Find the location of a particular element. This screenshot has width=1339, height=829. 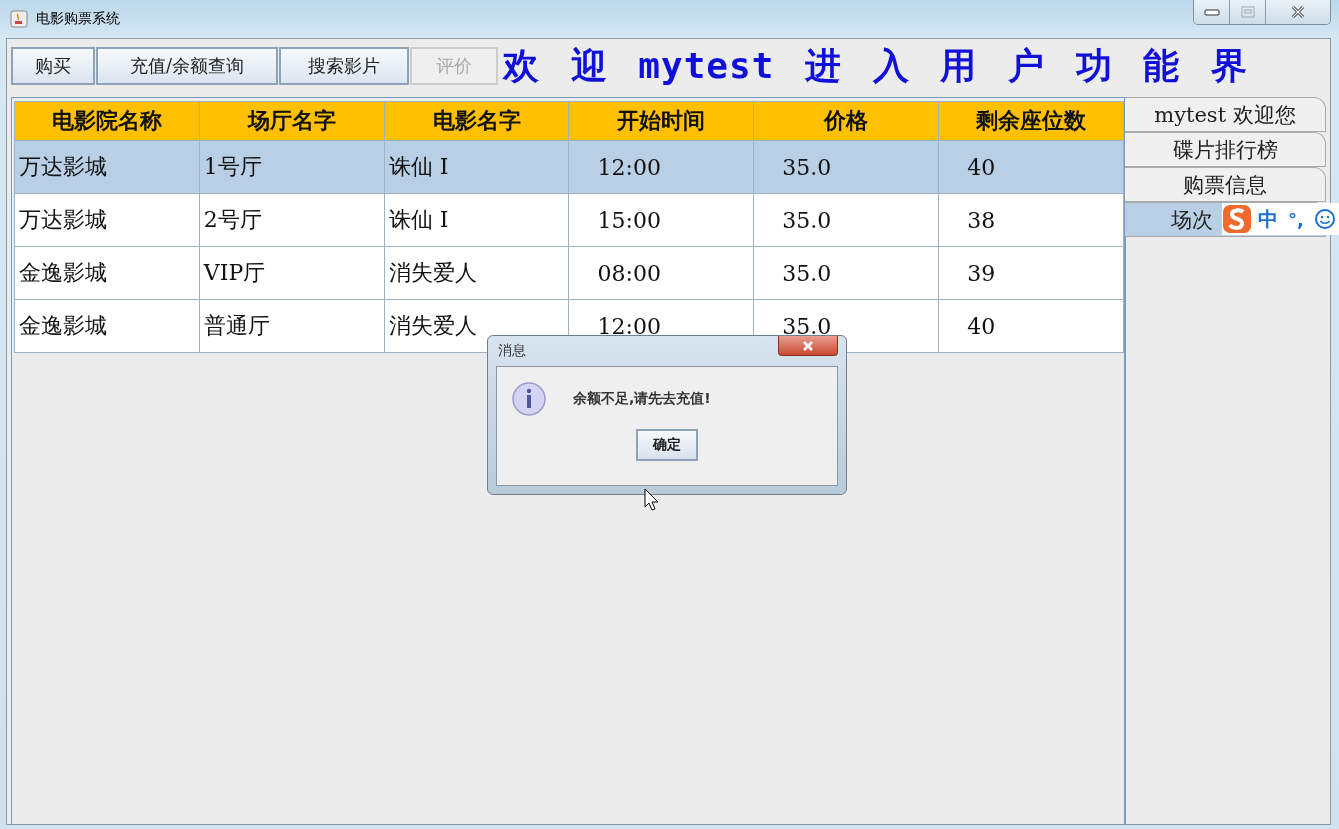

column-header: 电影院名称 is located at coordinates (107, 121).